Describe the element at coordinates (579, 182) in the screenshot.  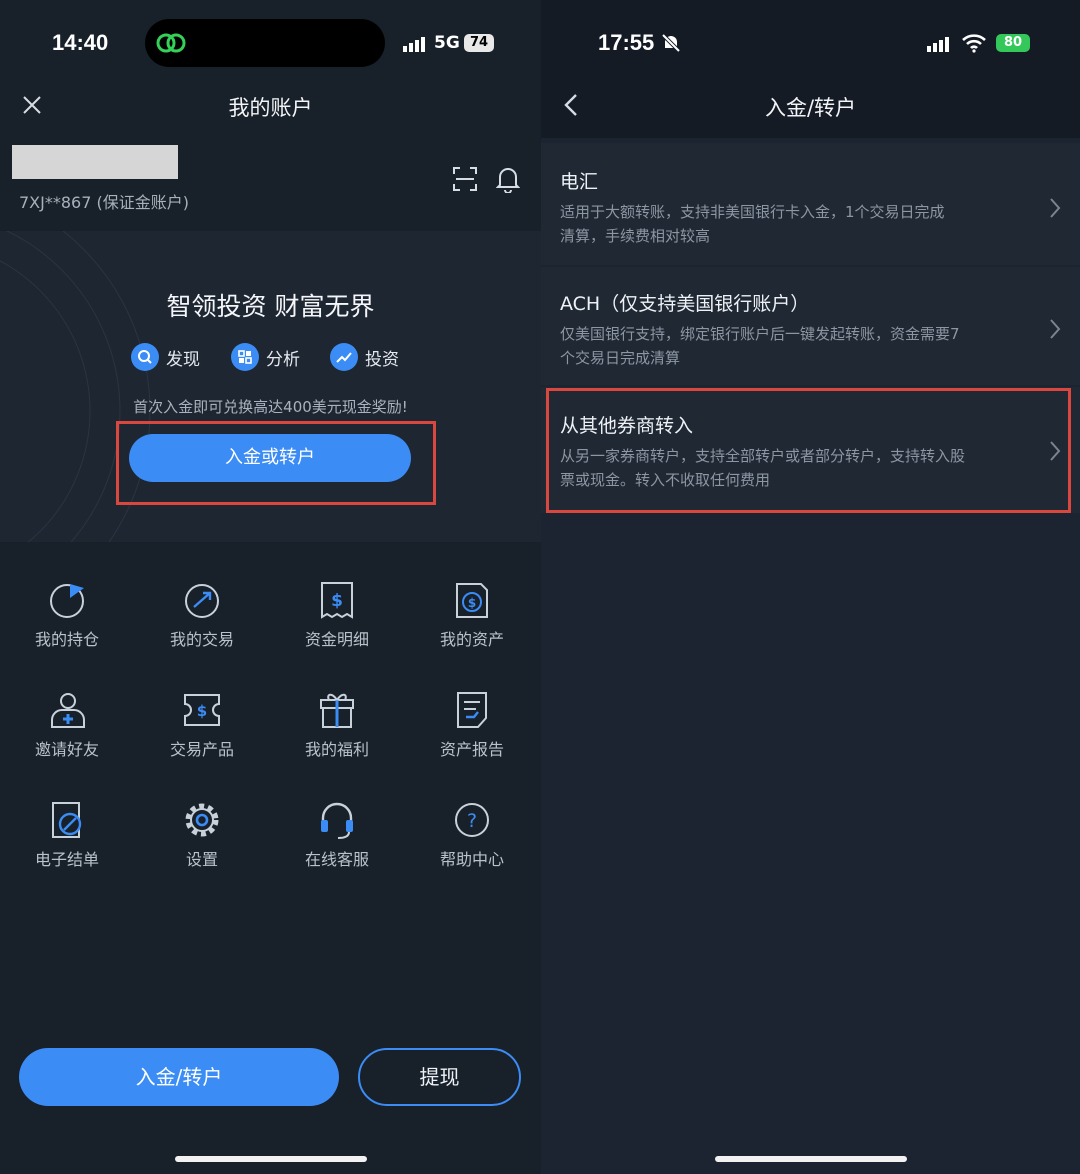
I see `option-title: 电汇` at that location.